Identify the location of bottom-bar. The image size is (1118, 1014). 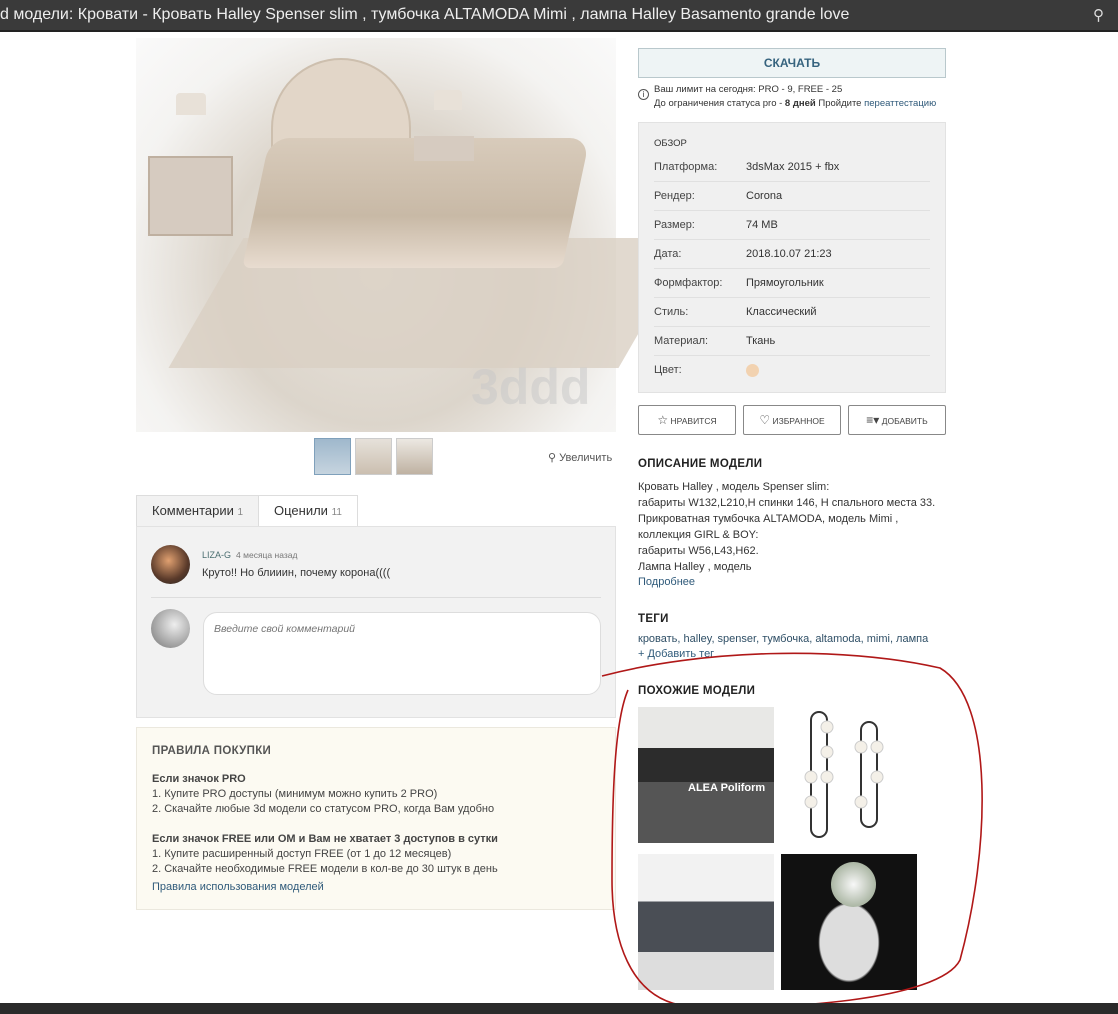
(559, 1008).